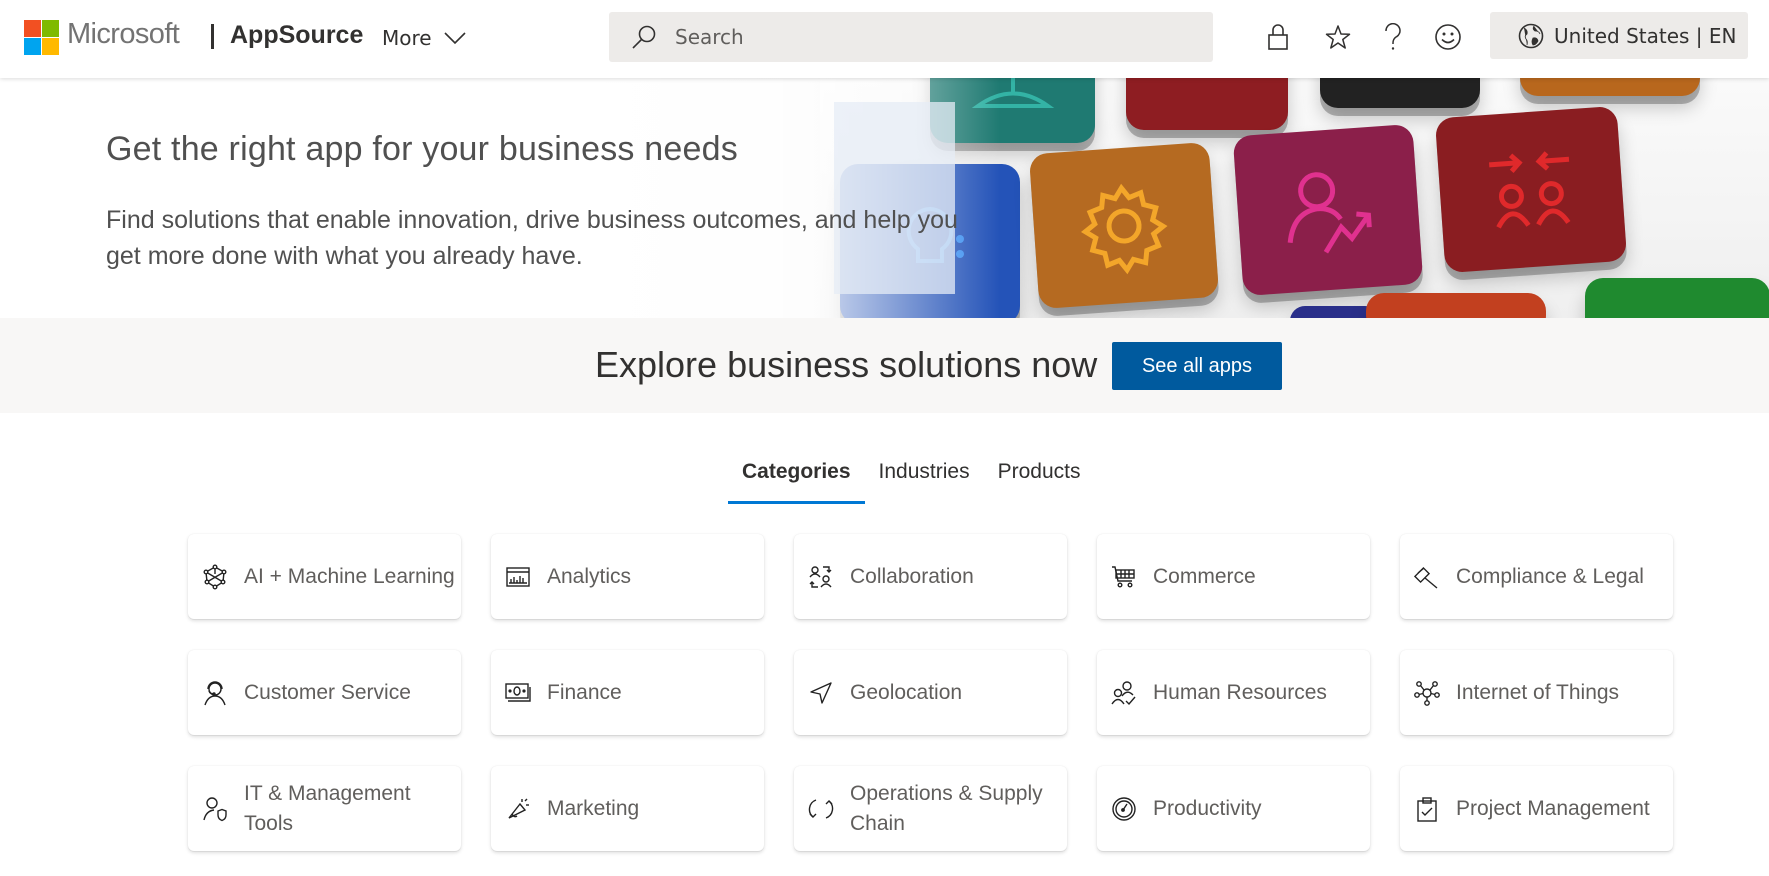 The width and height of the screenshot is (1769, 876). What do you see at coordinates (1550, 576) in the screenshot?
I see `category-label: Compliance & Legal` at bounding box center [1550, 576].